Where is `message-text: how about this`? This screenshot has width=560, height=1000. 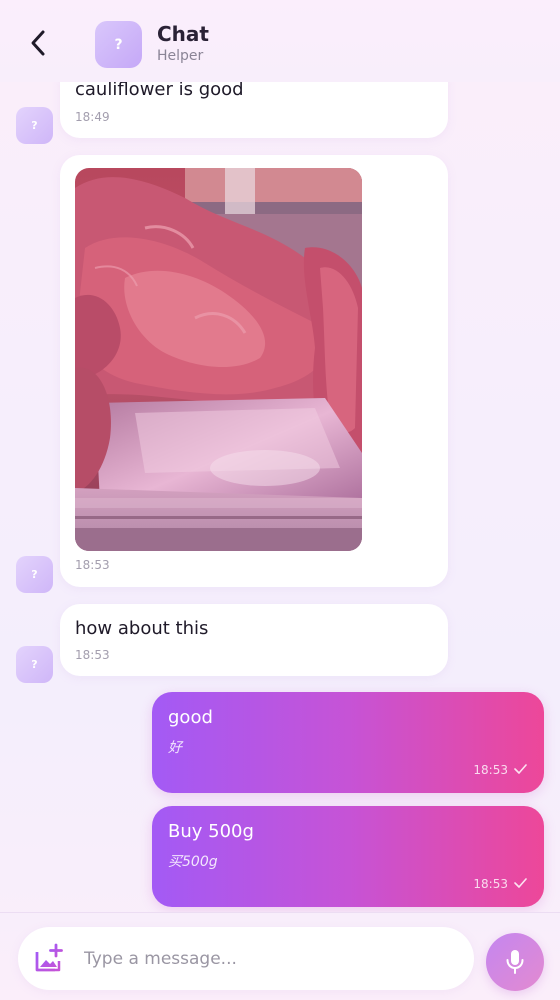
message-text: how about this is located at coordinates (142, 628).